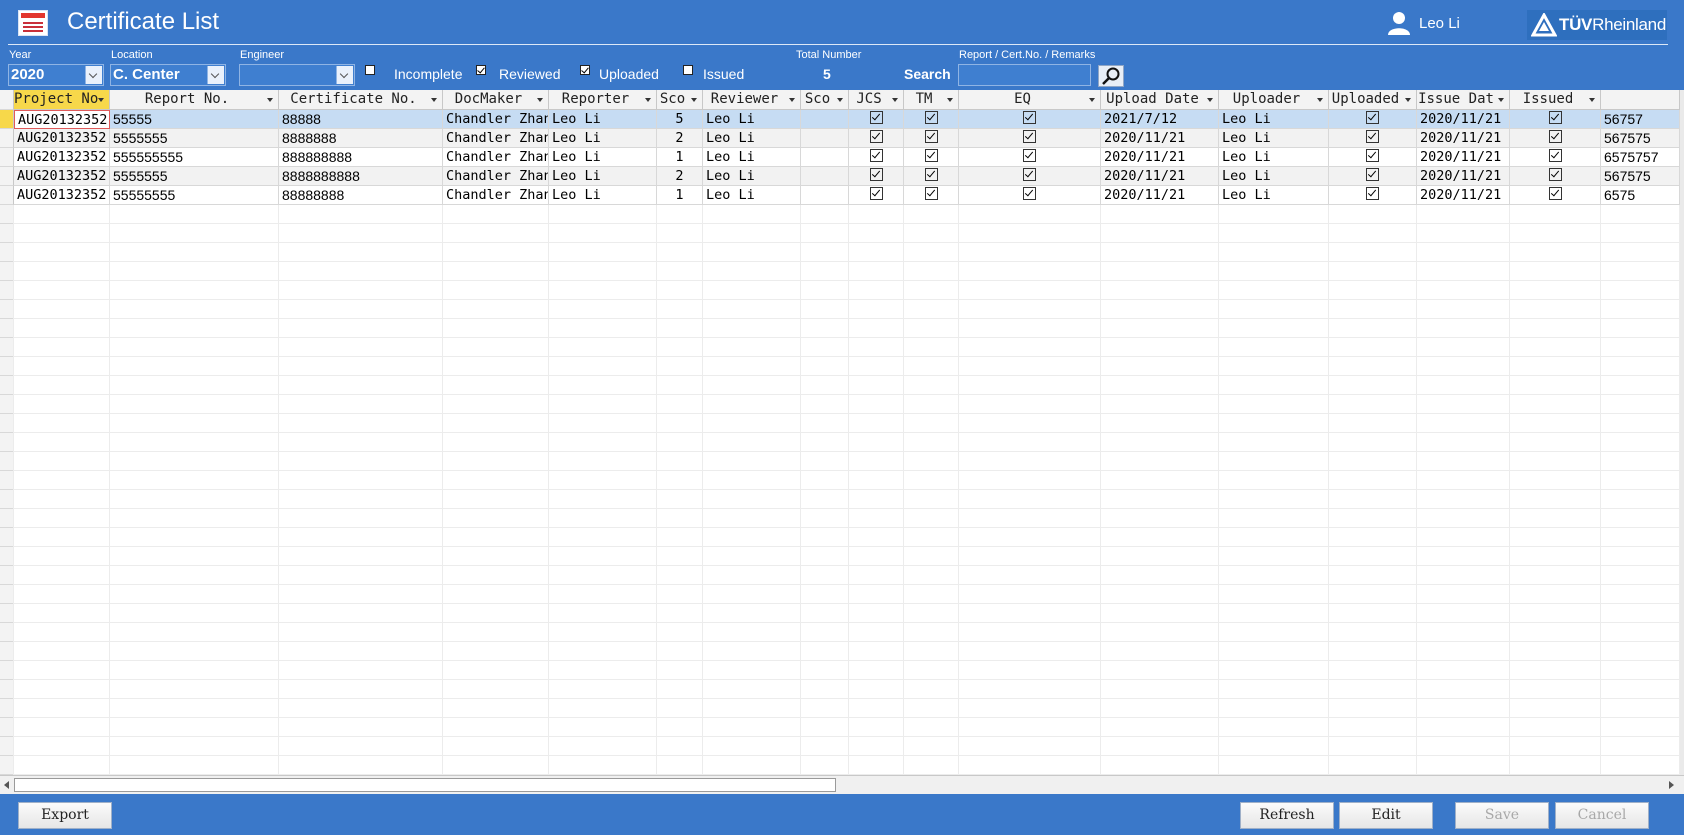 The width and height of the screenshot is (1684, 835). What do you see at coordinates (680, 157) in the screenshot?
I see `cell-reporter-score: 1` at bounding box center [680, 157].